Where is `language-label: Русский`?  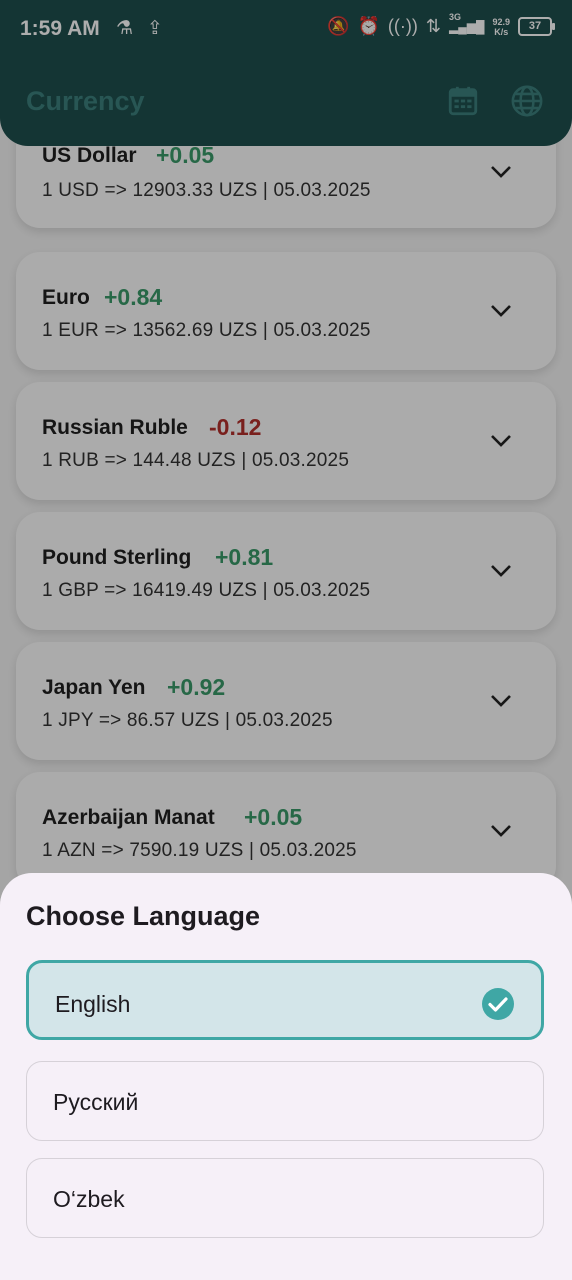 language-label: Русский is located at coordinates (96, 1102).